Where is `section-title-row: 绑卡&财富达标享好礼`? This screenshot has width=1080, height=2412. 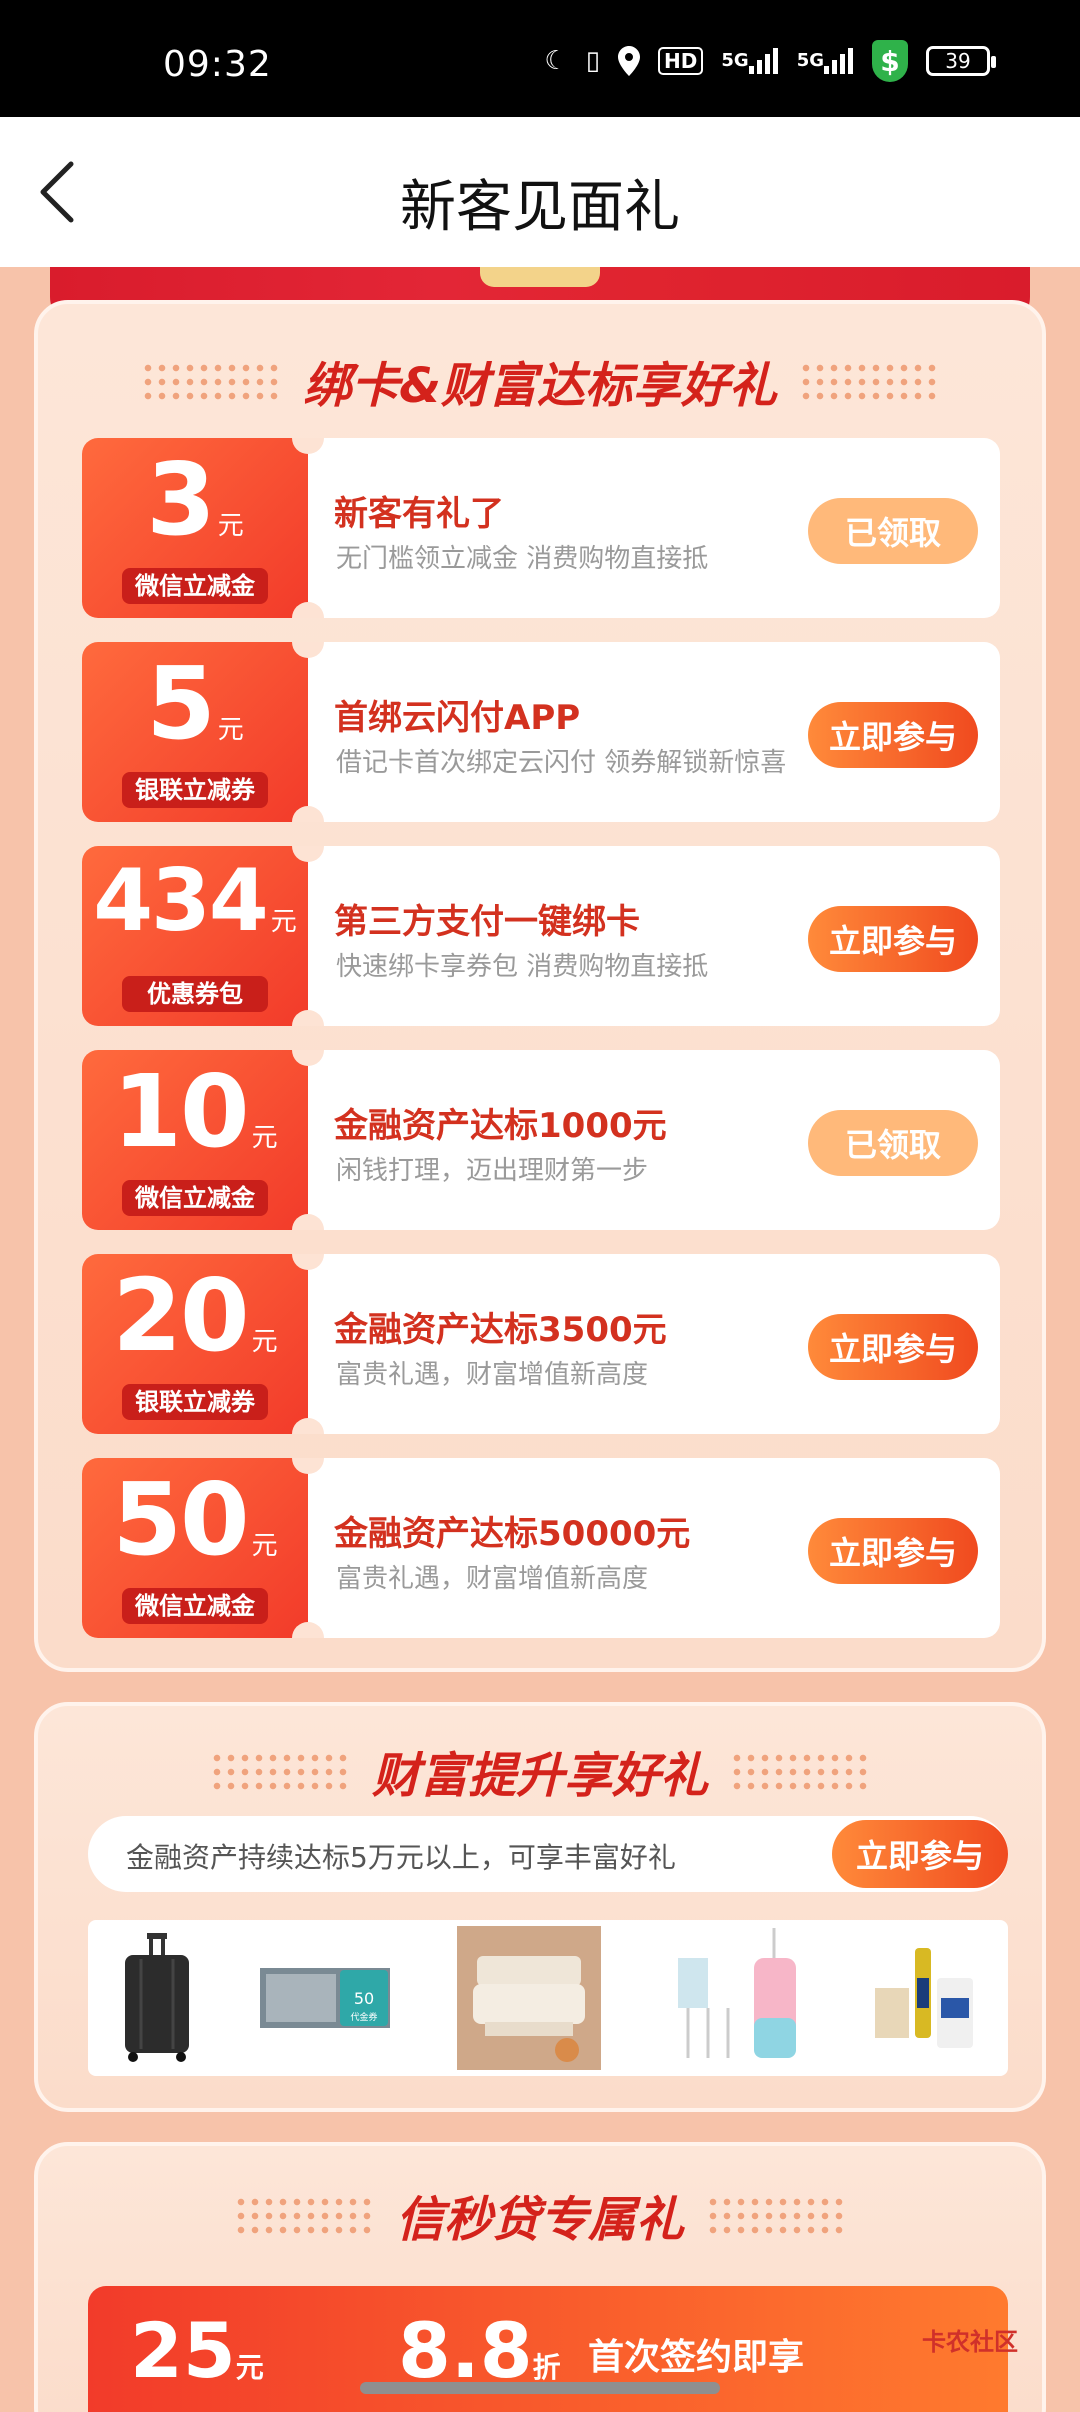
section-title-row: 绑卡&财富达标享好礼 is located at coordinates (540, 381).